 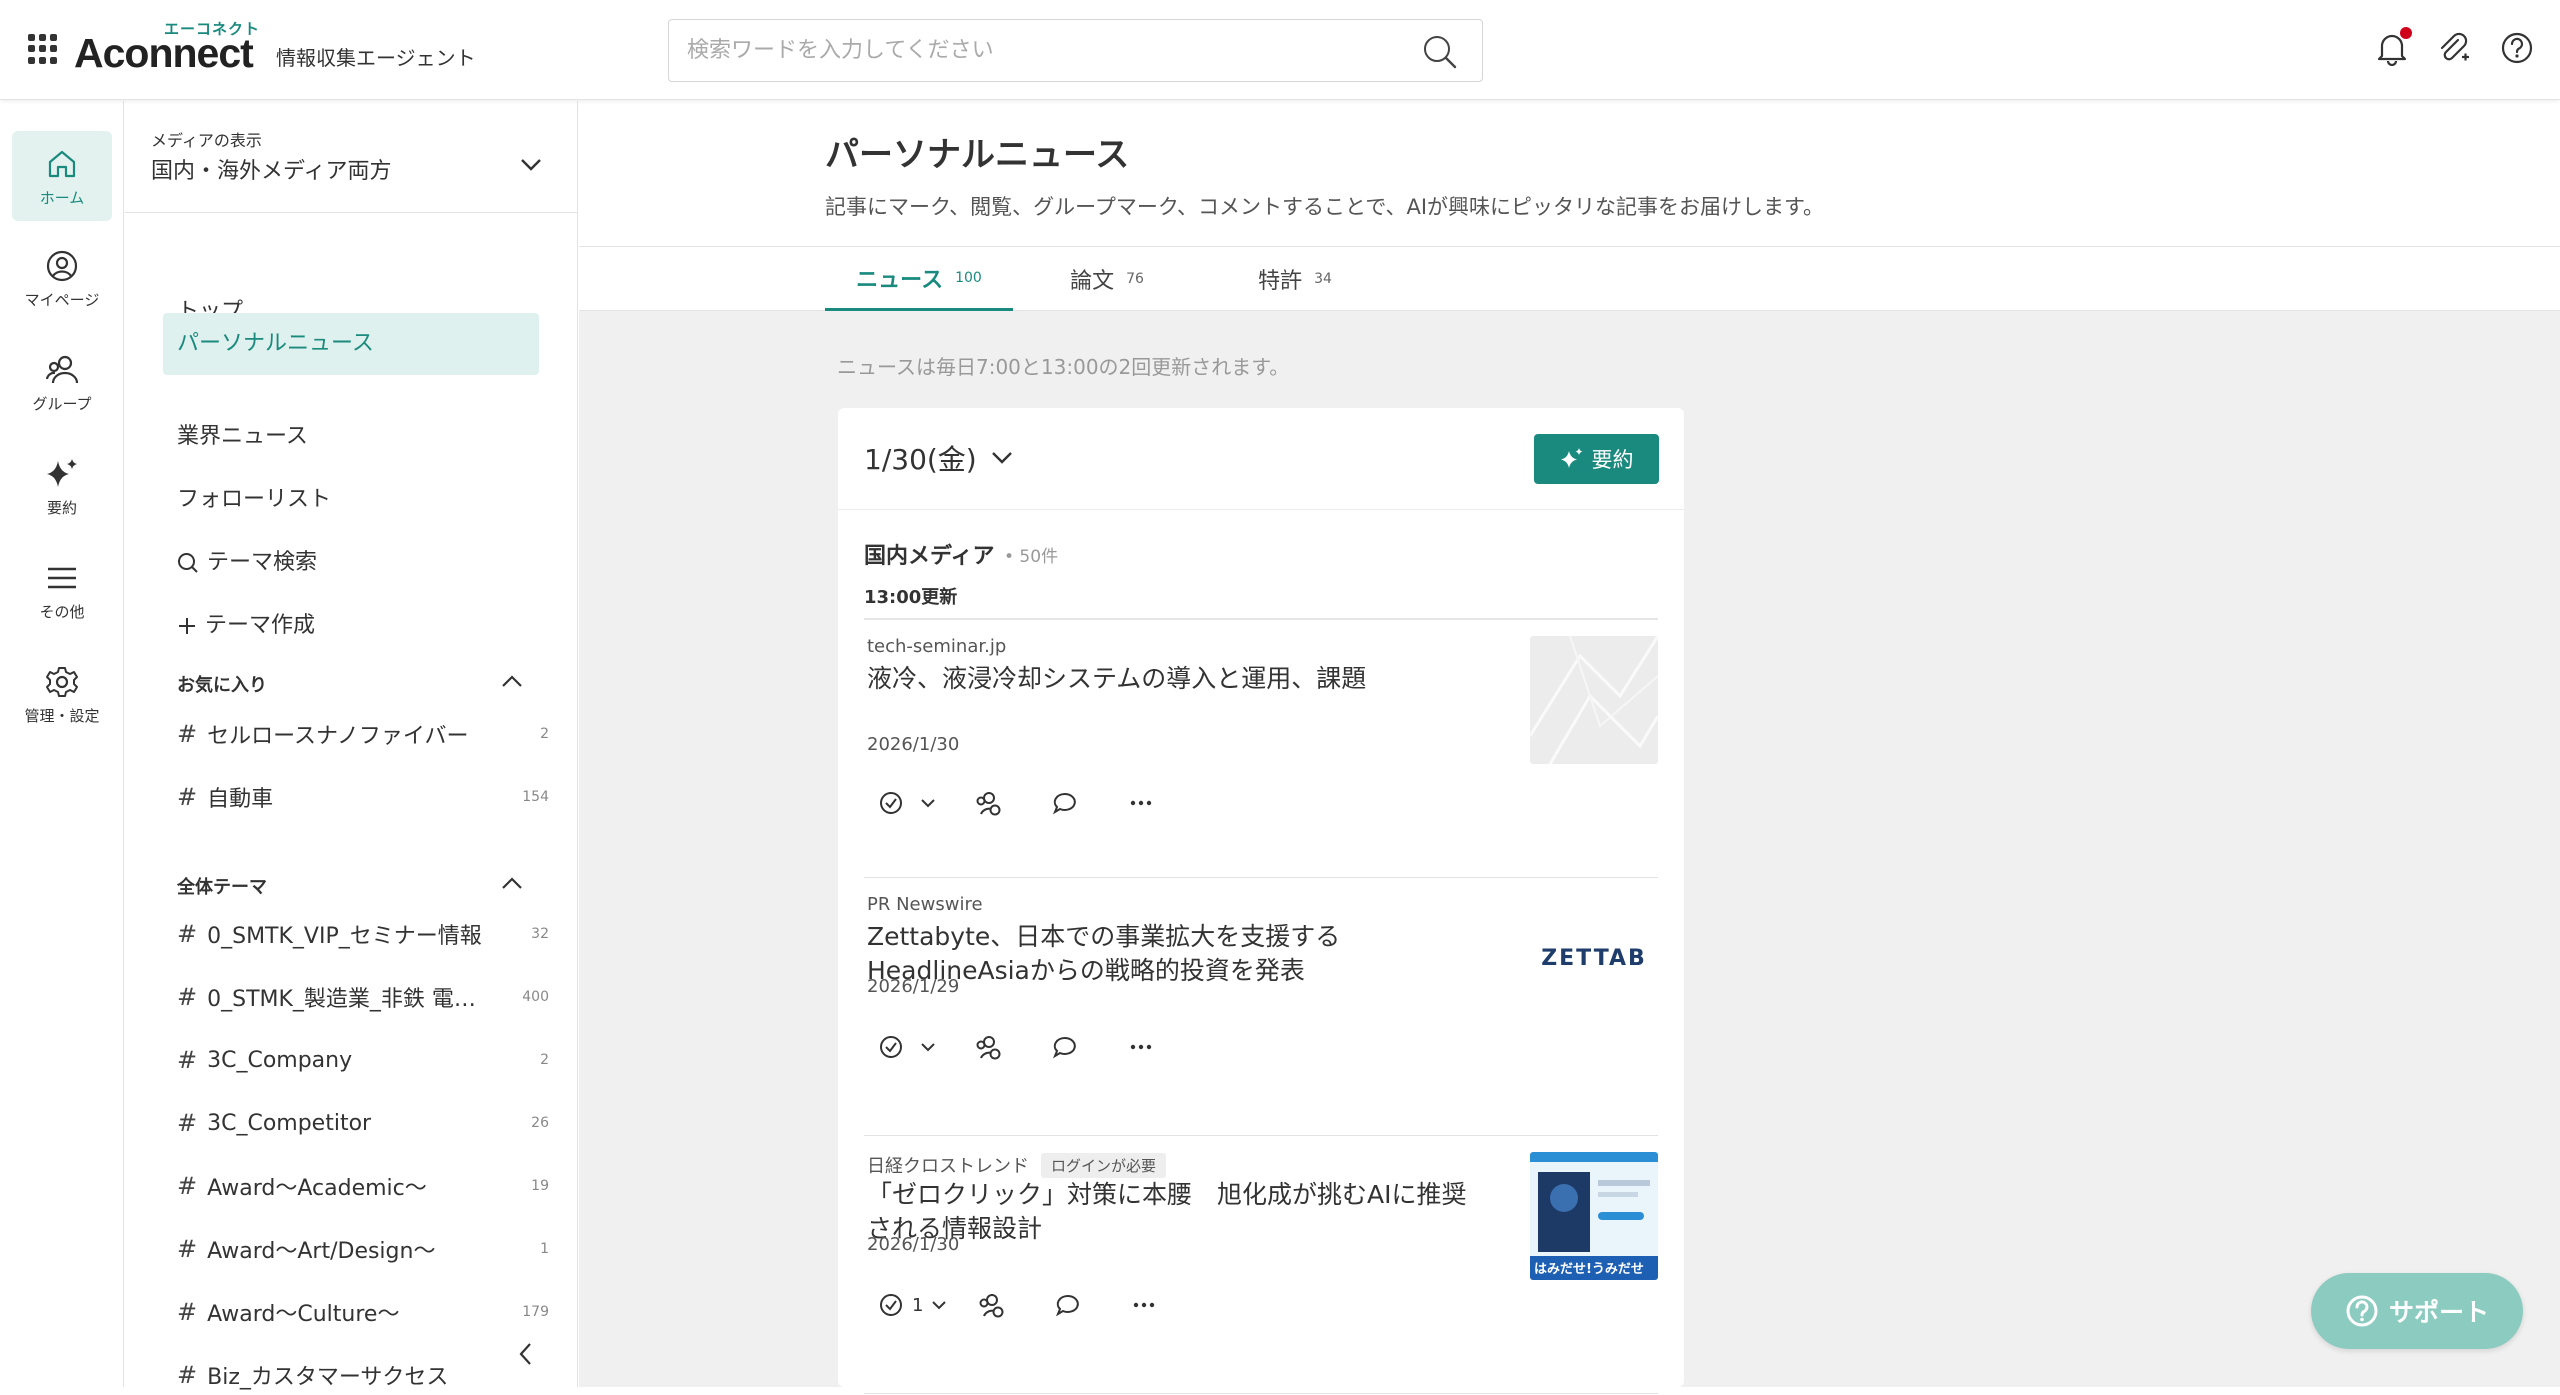 I want to click on nav-label: 業界ニュース, so click(x=242, y=436).